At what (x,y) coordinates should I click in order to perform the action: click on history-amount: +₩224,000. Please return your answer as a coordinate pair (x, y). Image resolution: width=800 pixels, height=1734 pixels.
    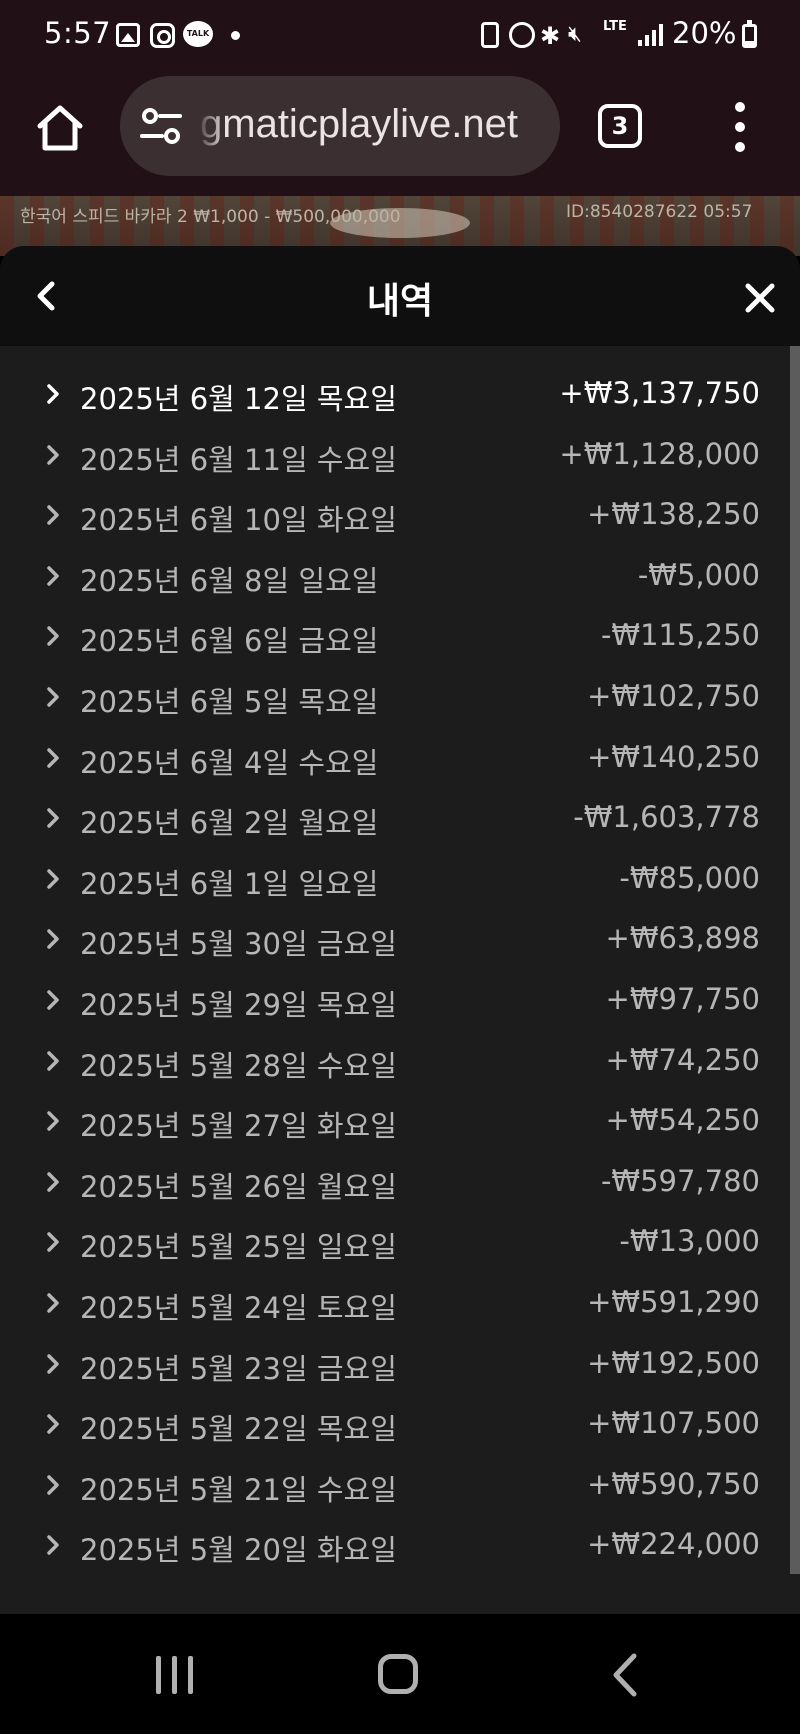
    Looking at the image, I should click on (673, 1544).